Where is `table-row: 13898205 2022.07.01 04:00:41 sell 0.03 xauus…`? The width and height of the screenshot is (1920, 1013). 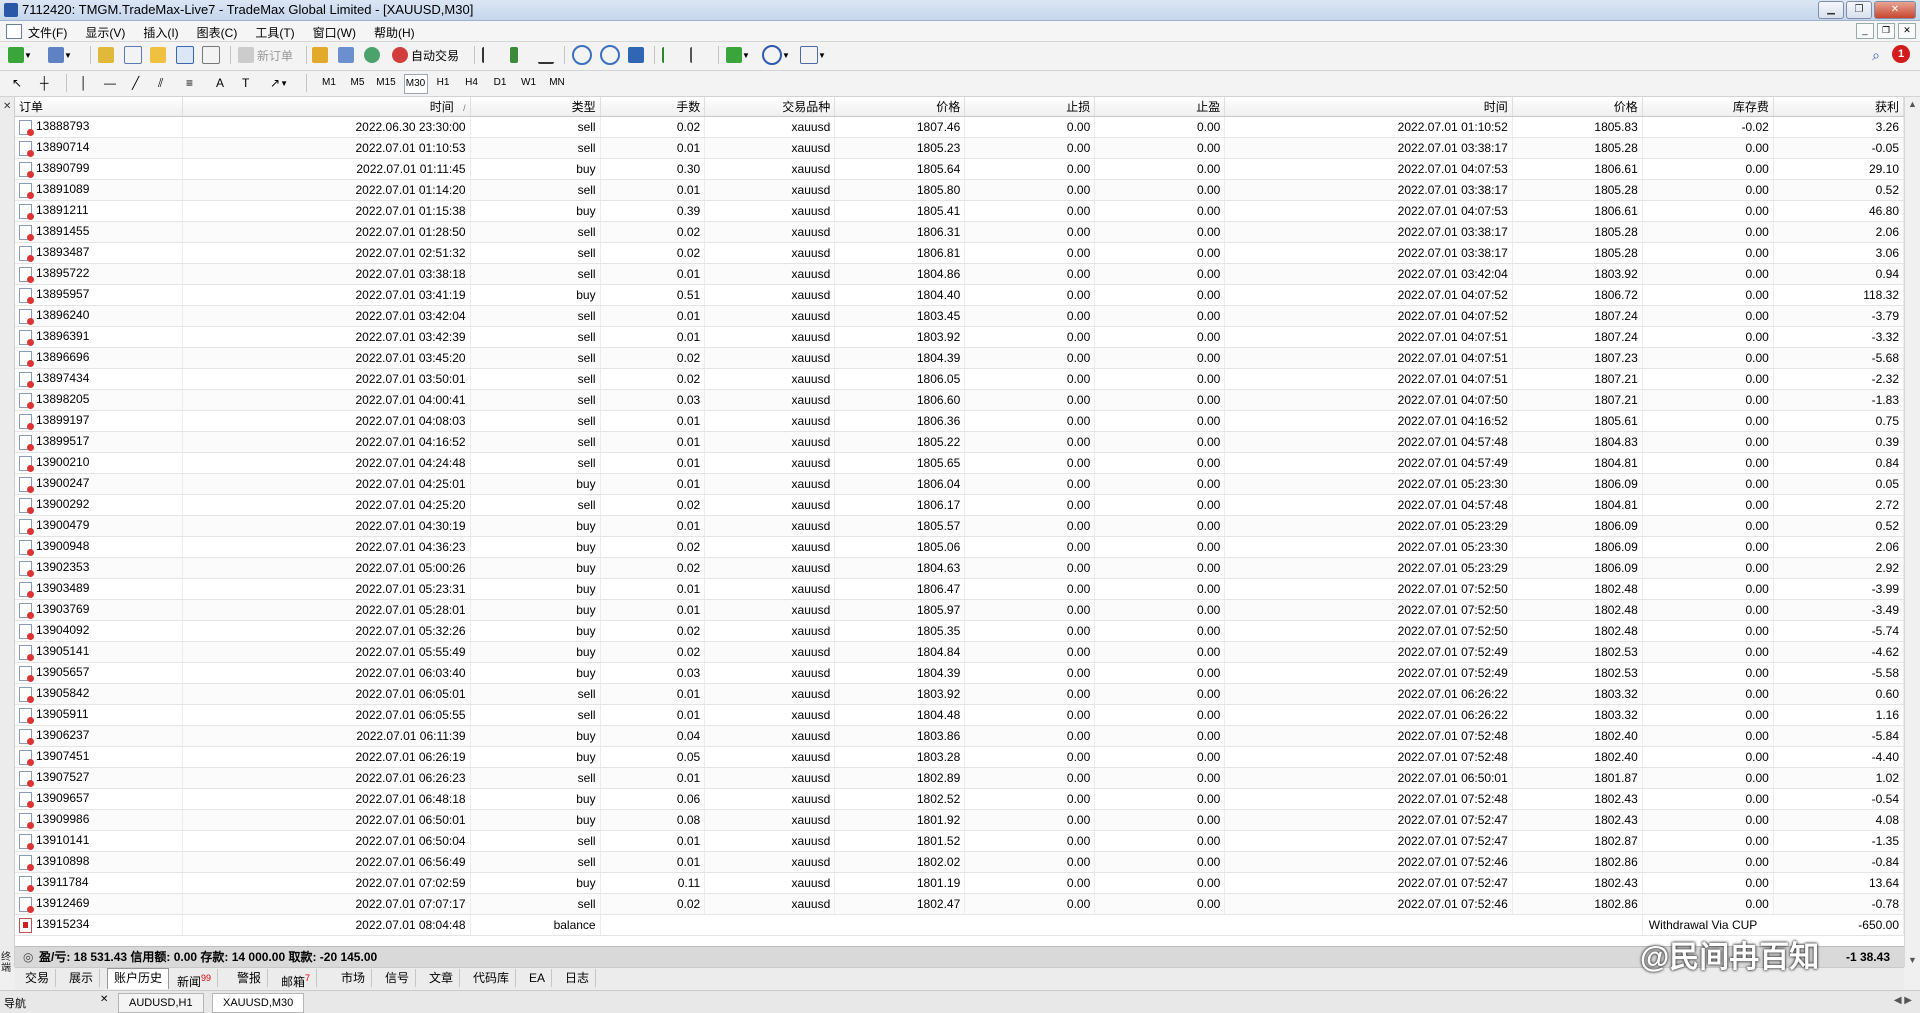
table-row: 13898205 2022.07.01 04:00:41 sell 0.03 xauus… is located at coordinates (959, 400).